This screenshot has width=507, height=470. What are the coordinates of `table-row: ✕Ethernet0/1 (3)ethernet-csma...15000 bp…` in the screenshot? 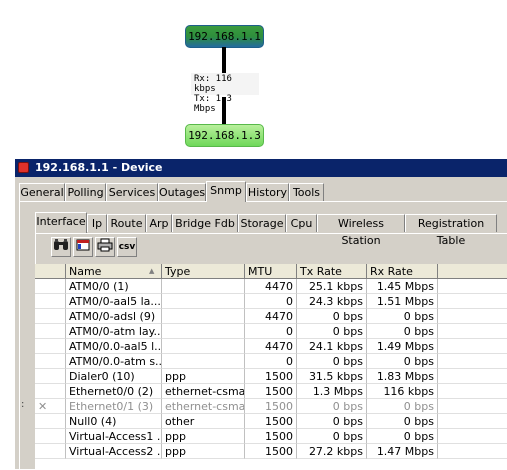 It's located at (271, 406).